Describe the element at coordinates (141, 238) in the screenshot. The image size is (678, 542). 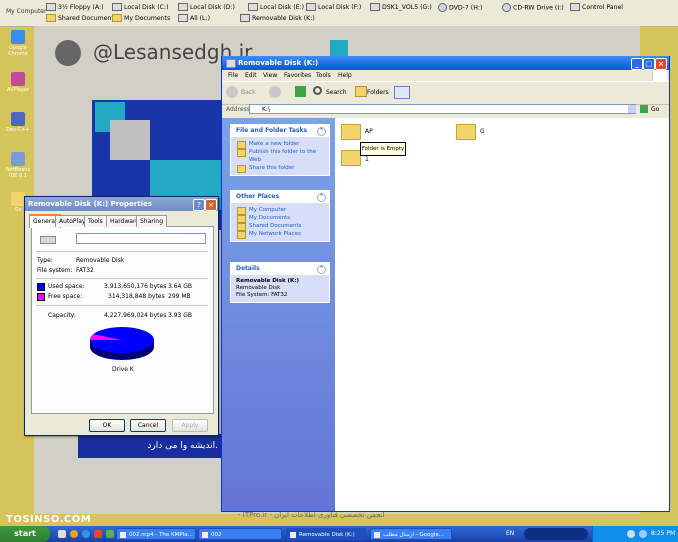
I see `drive-name-input` at that location.